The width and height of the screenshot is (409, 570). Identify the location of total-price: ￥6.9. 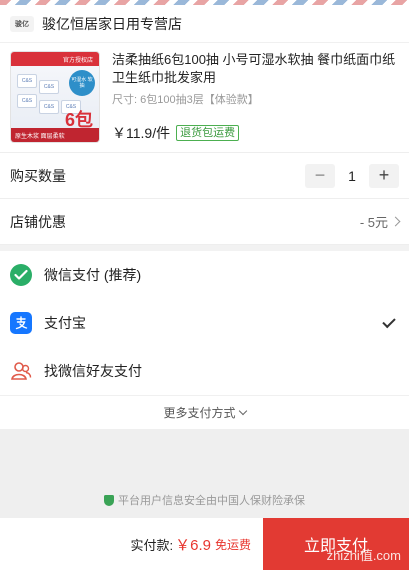
(193, 545).